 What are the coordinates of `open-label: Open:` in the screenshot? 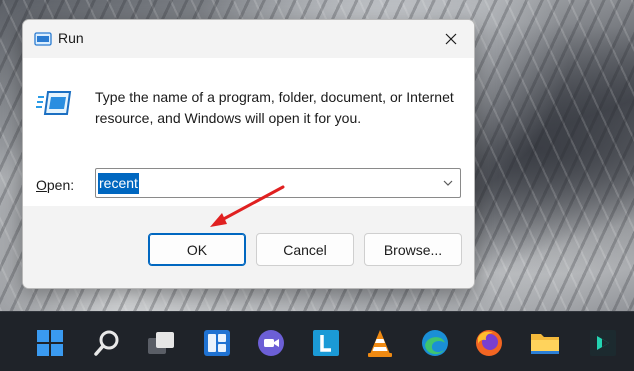 It's located at (55, 185).